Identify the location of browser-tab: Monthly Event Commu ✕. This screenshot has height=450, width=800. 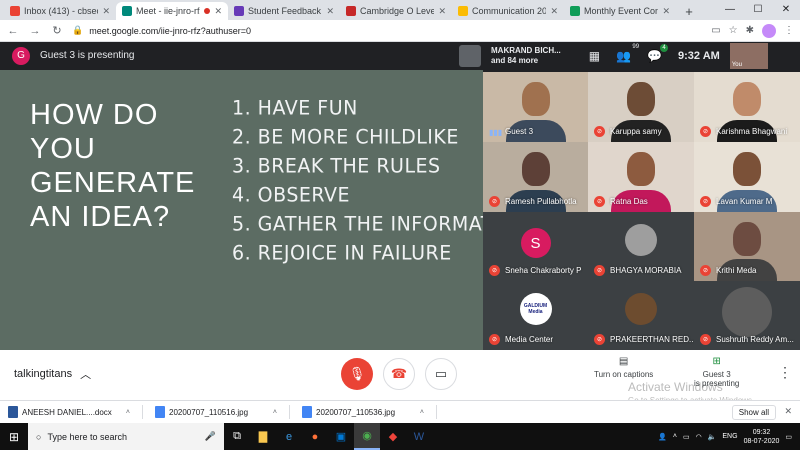
(620, 11).